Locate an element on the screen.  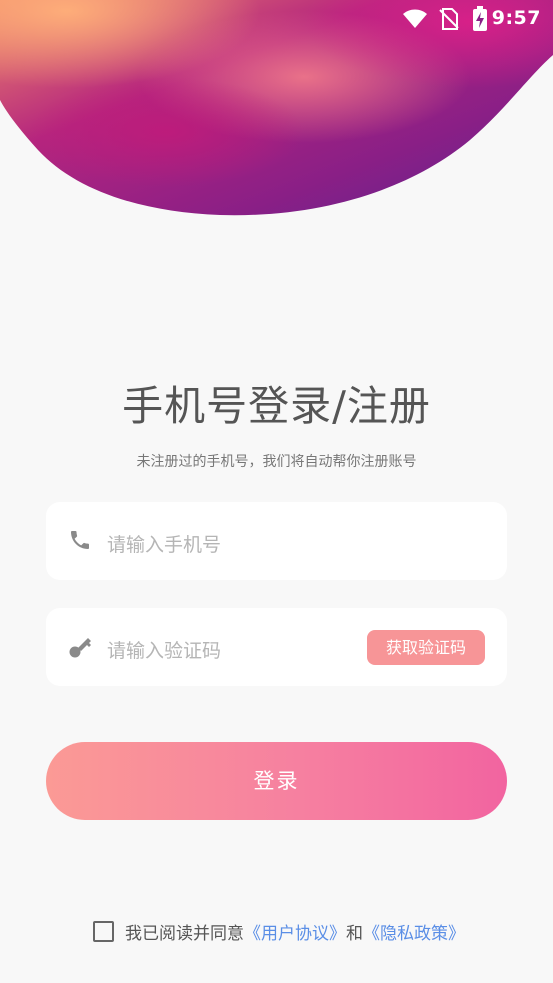
status-time: 9:57 is located at coordinates (516, 18).